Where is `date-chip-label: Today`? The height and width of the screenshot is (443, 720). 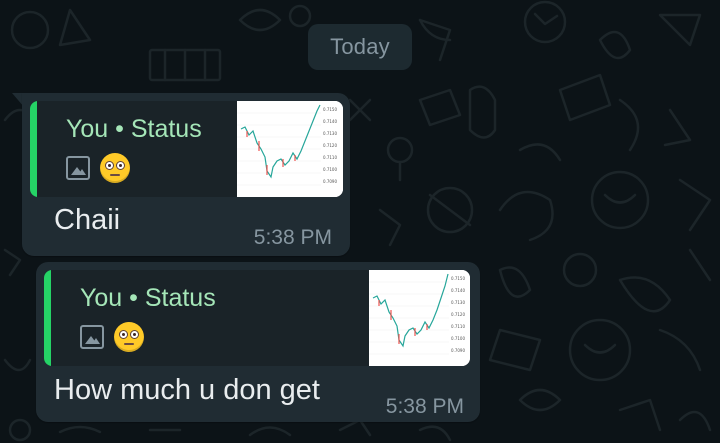
date-chip-label: Today is located at coordinates (360, 46).